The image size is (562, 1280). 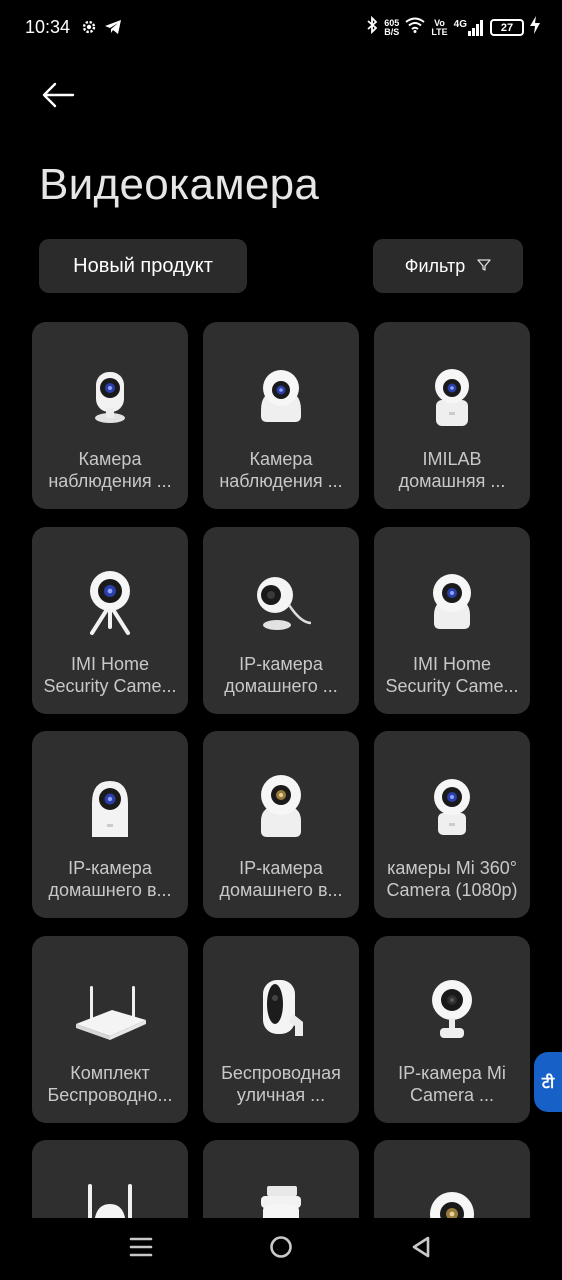 I want to click on status-bar: 10:34 605 B/S Vo LTE 4G 27, so click(x=281, y=28).